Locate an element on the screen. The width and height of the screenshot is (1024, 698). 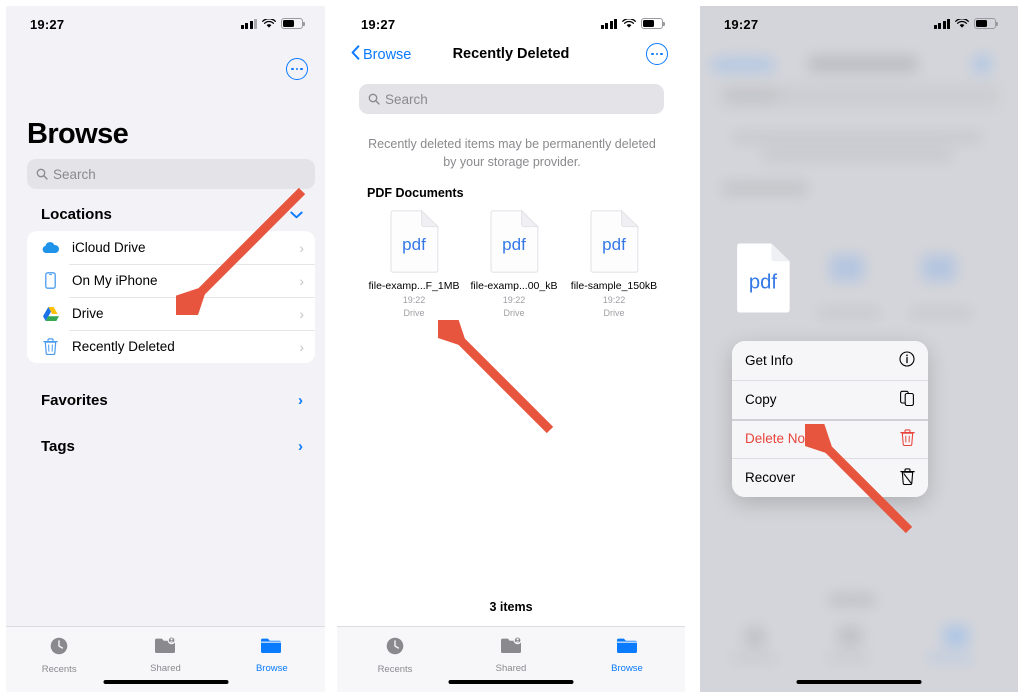
trash-restore-icon is located at coordinates (907, 477).